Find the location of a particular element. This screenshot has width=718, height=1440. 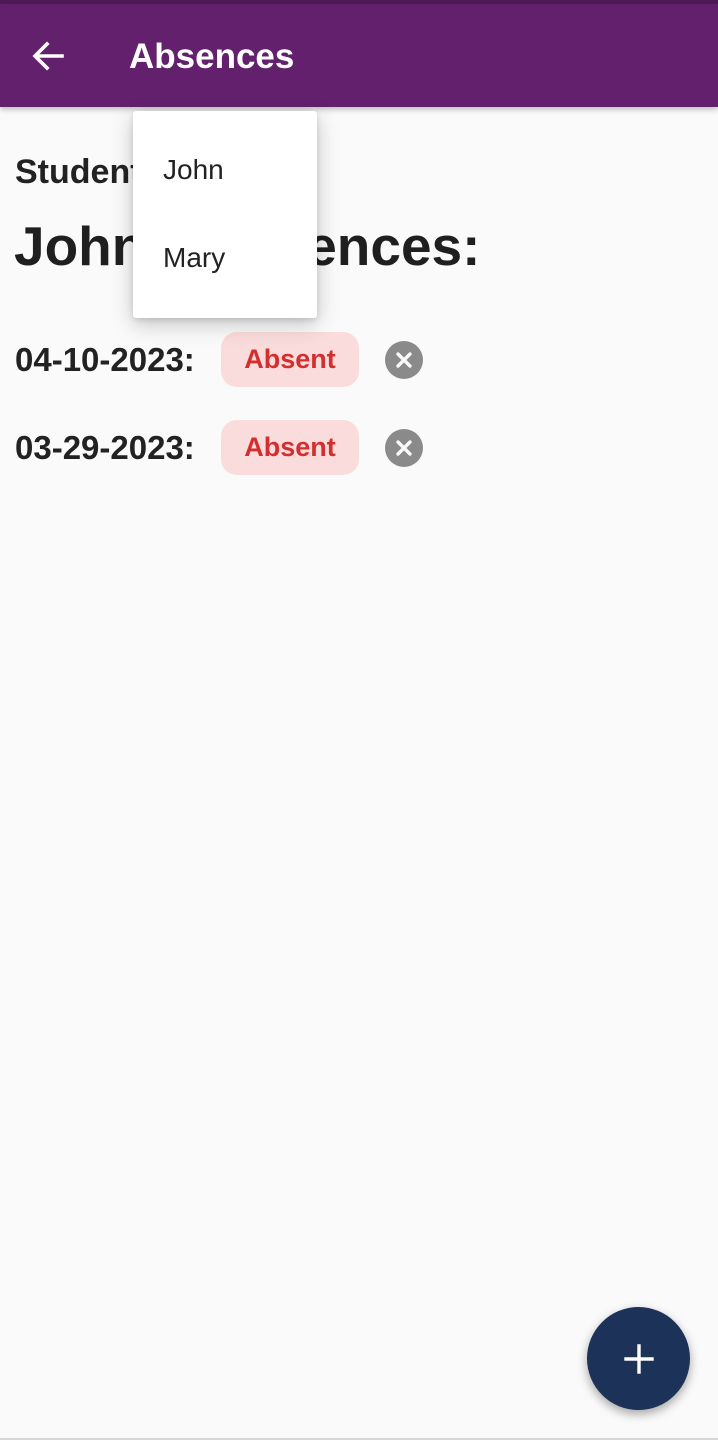

absence-row: 04-10-2023: Absent is located at coordinates (255, 360).